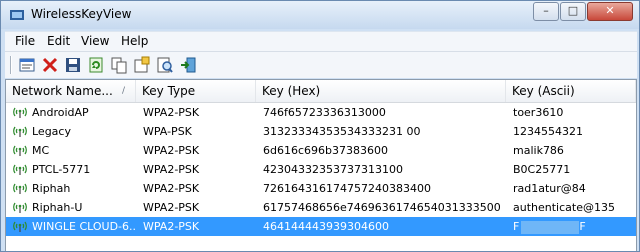 The image size is (640, 252). What do you see at coordinates (324, 112) in the screenshot?
I see `cell-key-hex: 746f65723336313000` at bounding box center [324, 112].